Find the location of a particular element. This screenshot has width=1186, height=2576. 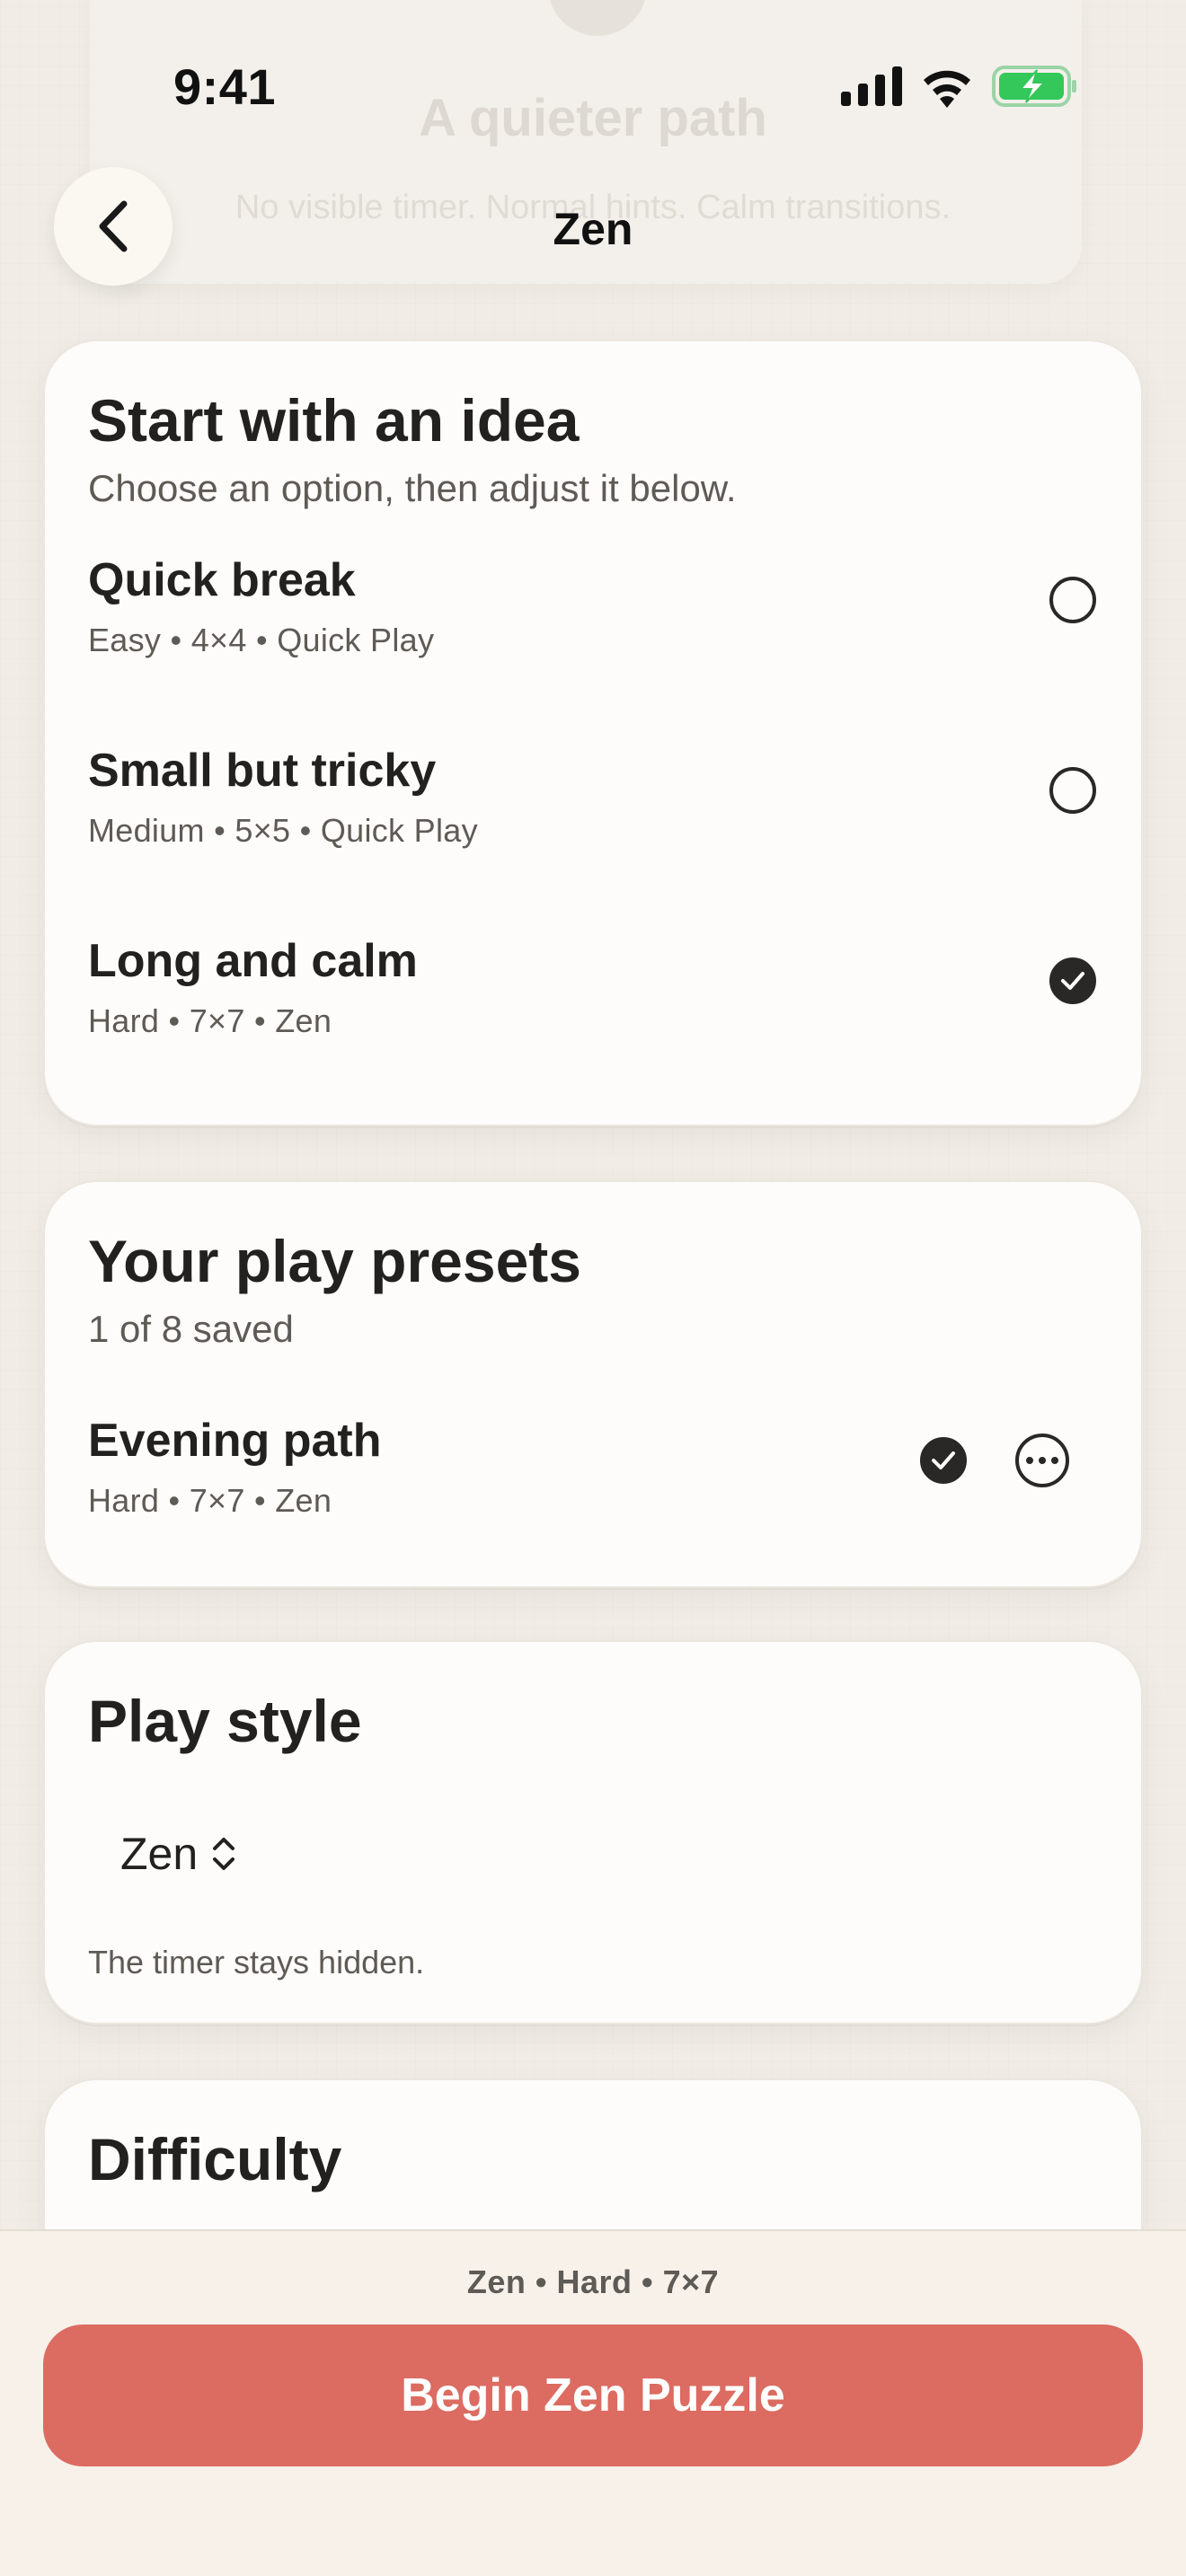

play-style-value: Zen is located at coordinates (159, 1854).